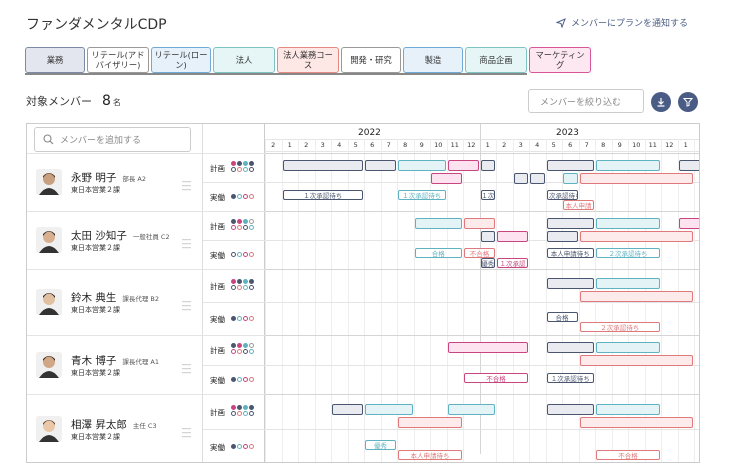  I want to click on status-tag: １次, so click(487, 195).